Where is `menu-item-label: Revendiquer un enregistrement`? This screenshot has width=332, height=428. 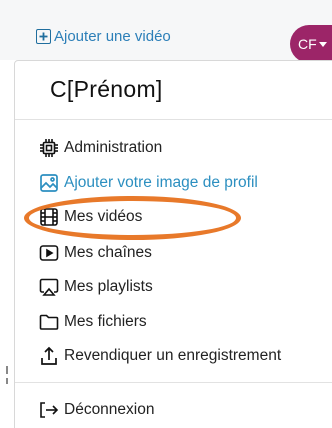 menu-item-label: Revendiquer un enregistrement is located at coordinates (173, 355).